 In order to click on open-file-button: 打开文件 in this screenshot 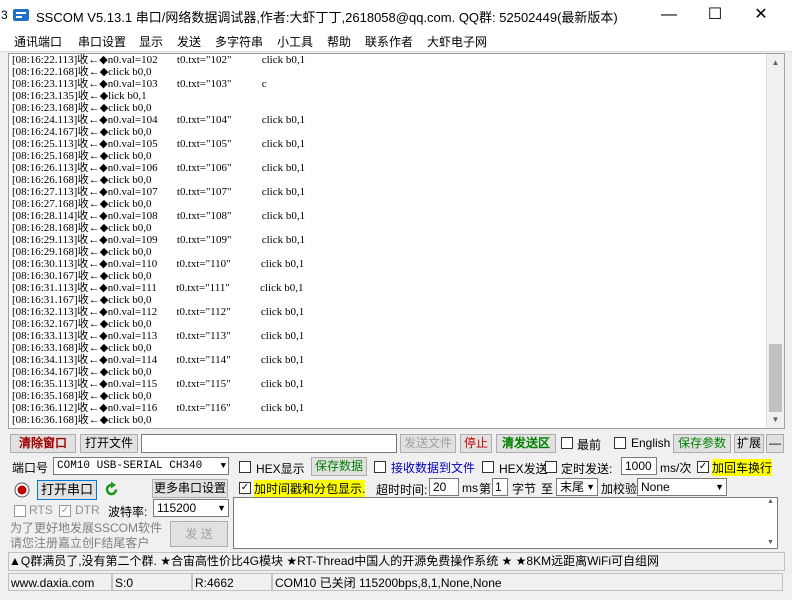, I will do `click(109, 443)`.